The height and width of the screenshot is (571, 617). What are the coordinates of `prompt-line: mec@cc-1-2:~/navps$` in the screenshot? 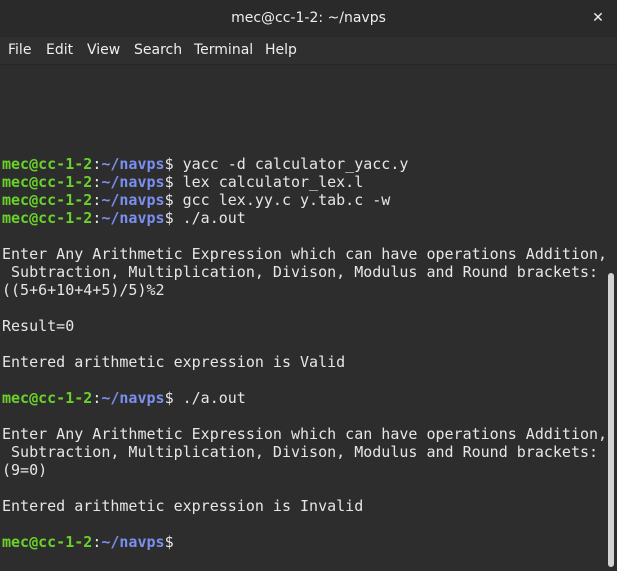 It's located at (304, 542).